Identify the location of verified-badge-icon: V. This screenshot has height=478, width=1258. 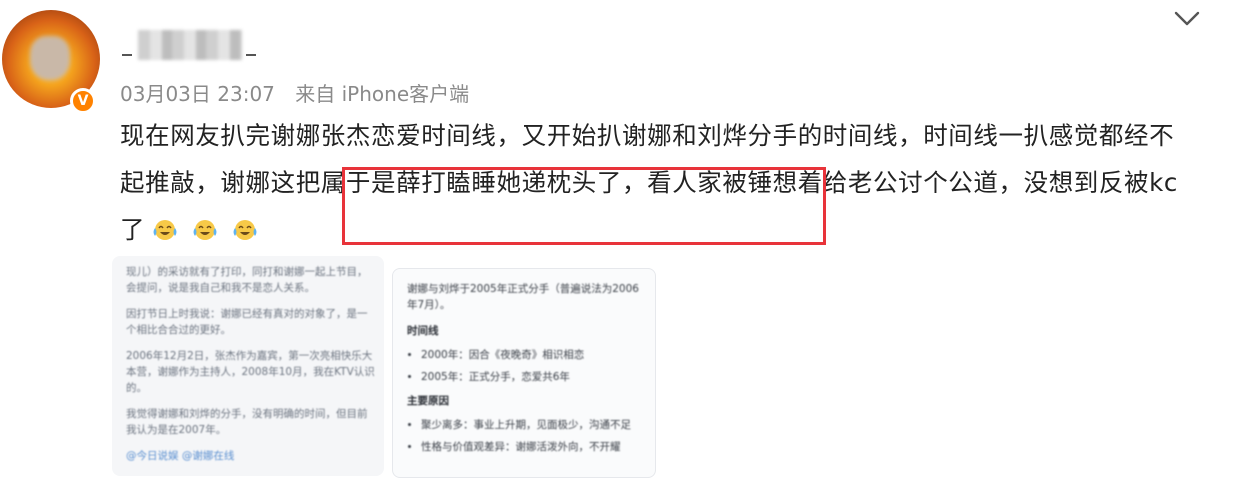
(83, 101).